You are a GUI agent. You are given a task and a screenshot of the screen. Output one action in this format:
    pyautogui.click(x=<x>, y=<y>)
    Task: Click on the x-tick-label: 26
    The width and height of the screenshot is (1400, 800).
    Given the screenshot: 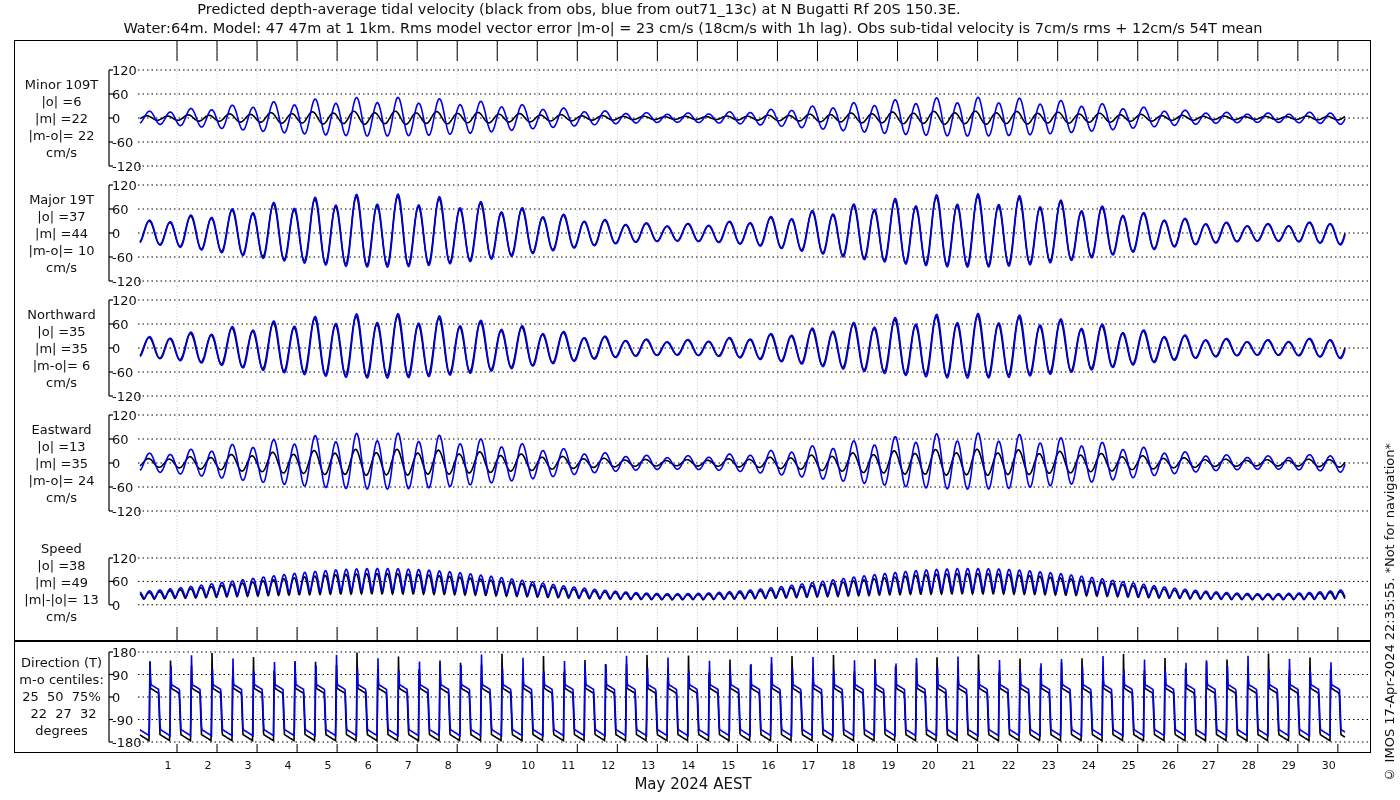 What is the action you would take?
    pyautogui.click(x=1168, y=765)
    